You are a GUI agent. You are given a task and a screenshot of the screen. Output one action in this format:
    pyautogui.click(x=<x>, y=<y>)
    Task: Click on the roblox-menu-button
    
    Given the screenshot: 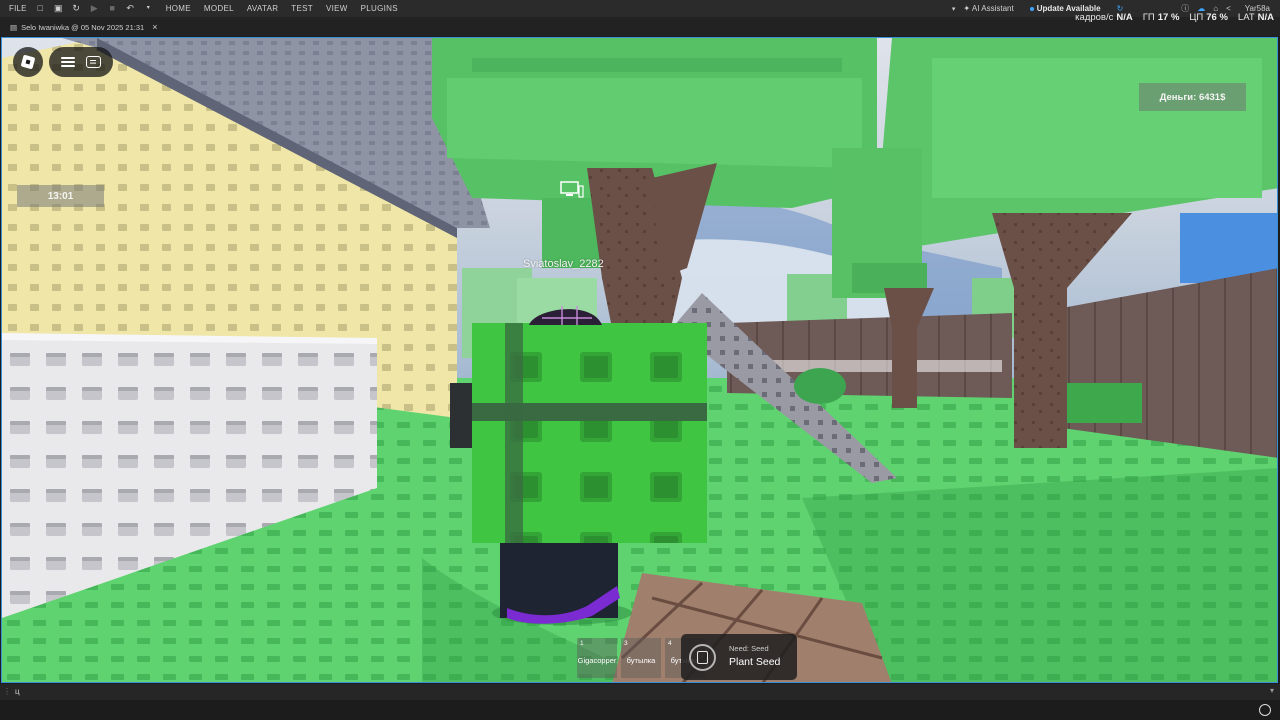 What is the action you would take?
    pyautogui.click(x=28, y=62)
    